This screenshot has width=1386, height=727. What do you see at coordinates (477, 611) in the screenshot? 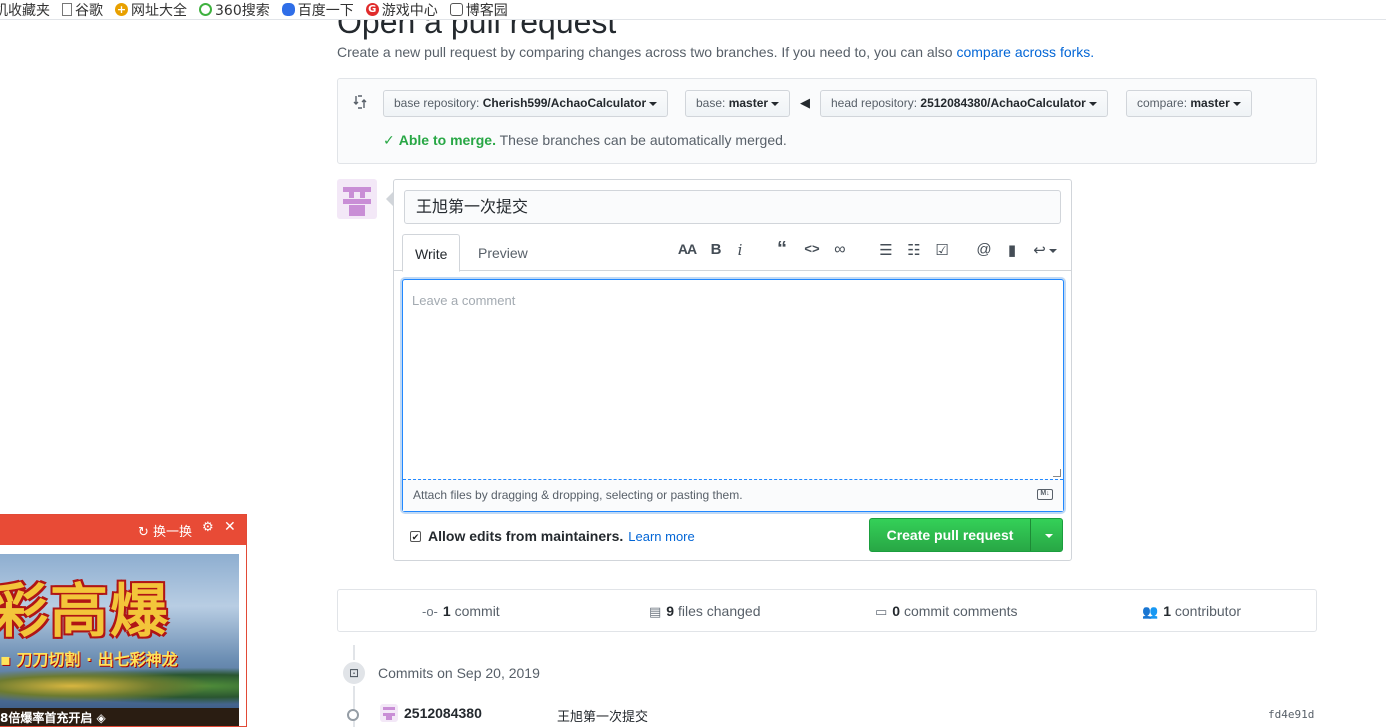
I see `stat-label: commit` at bounding box center [477, 611].